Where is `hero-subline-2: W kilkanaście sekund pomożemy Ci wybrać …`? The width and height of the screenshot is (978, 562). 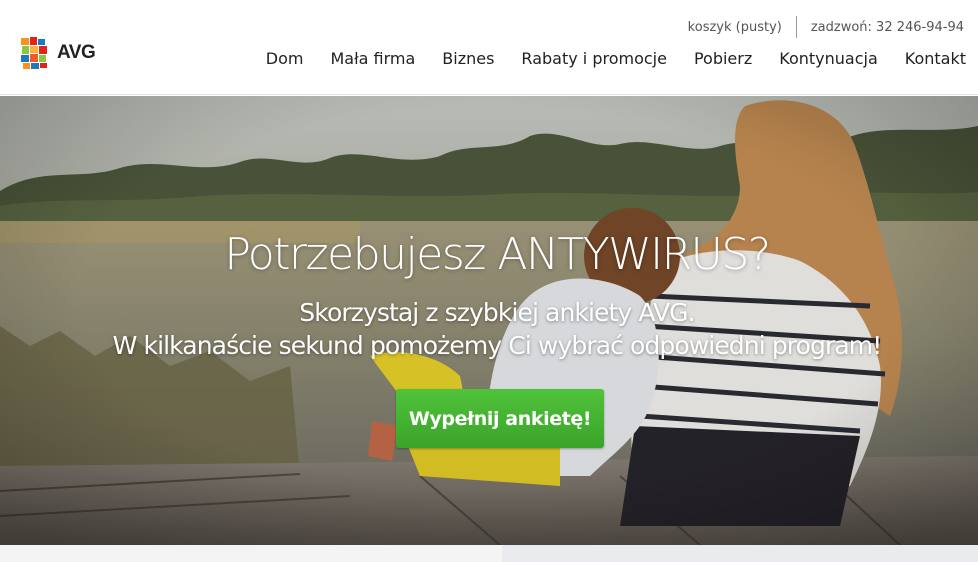
hero-subline-2: W kilkanaście sekund pomożemy Ci wybrać … is located at coordinates (497, 345).